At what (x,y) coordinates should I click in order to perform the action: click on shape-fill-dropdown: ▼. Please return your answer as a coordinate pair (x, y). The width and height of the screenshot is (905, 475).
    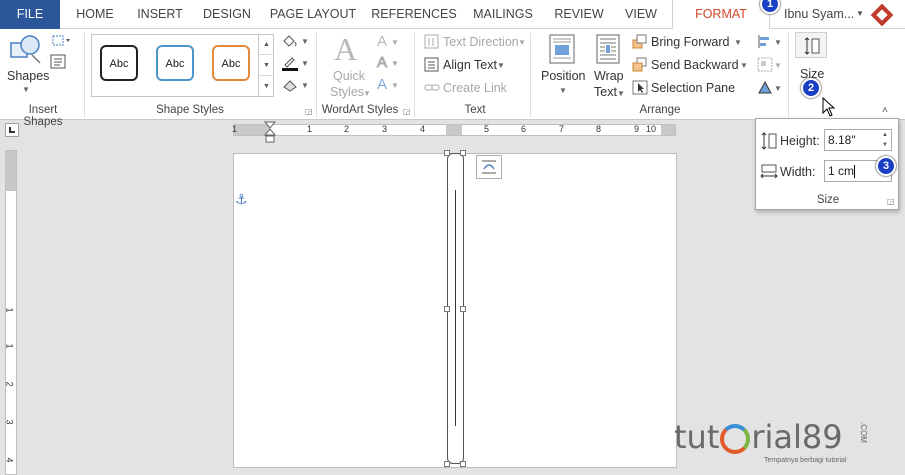
    Looking at the image, I should click on (305, 41).